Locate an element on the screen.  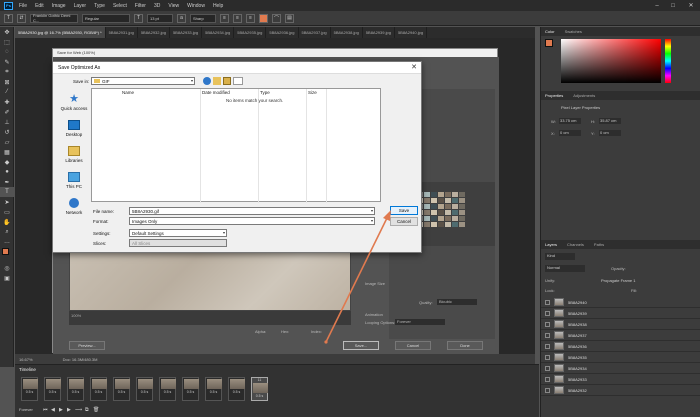
up-folder-icon is located at coordinates (217, 81).